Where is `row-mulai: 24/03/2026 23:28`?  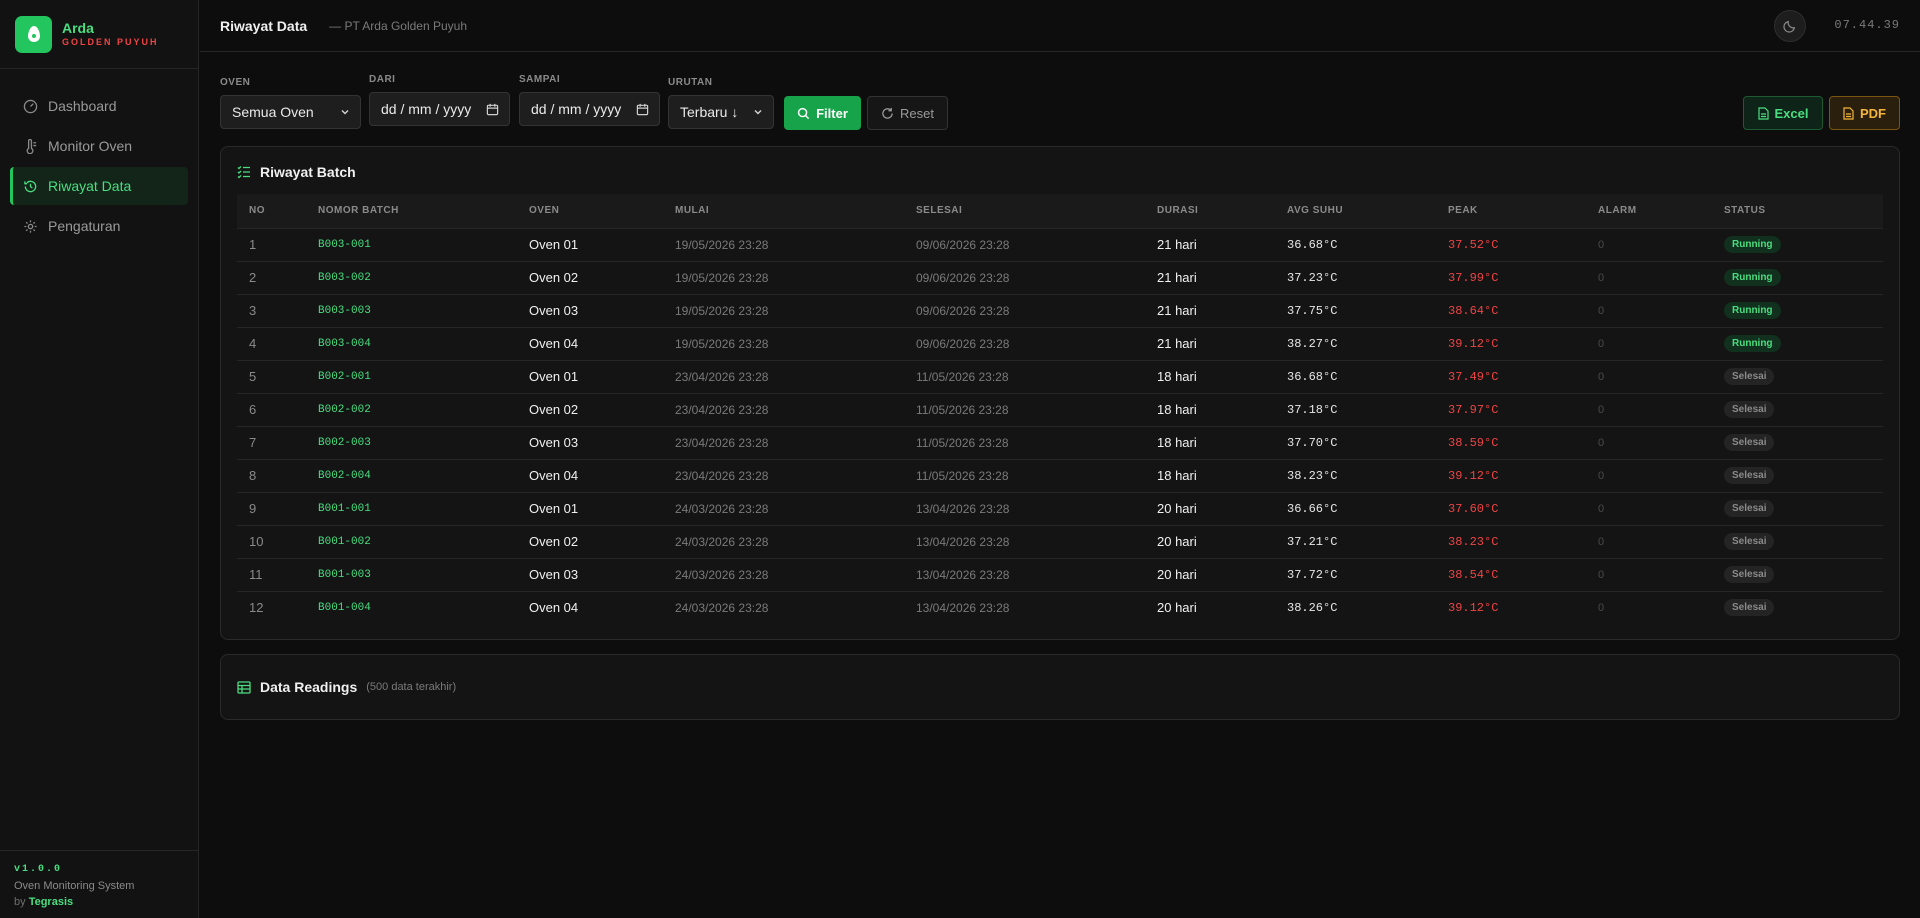
row-mulai: 24/03/2026 23:28 is located at coordinates (722, 508).